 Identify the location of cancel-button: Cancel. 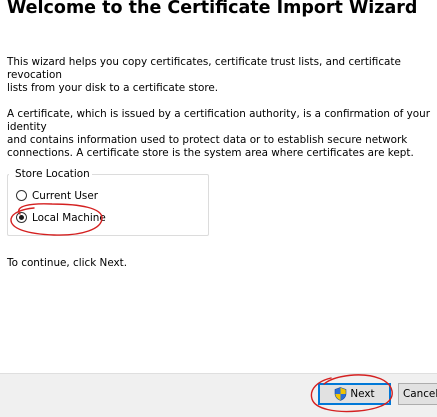
(417, 394).